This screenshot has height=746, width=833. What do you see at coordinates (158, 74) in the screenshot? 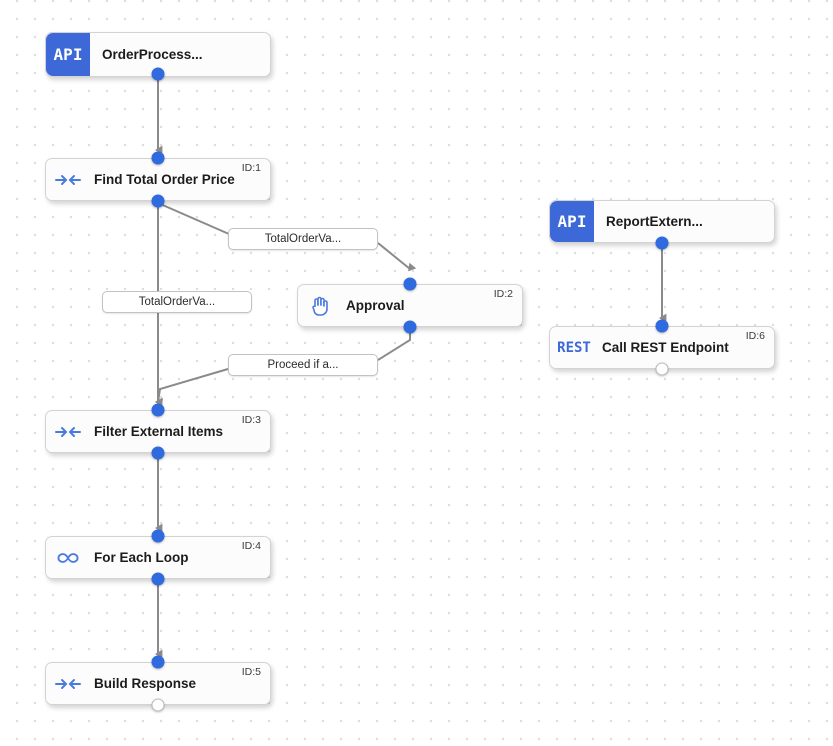
I see `port-output-order-process` at bounding box center [158, 74].